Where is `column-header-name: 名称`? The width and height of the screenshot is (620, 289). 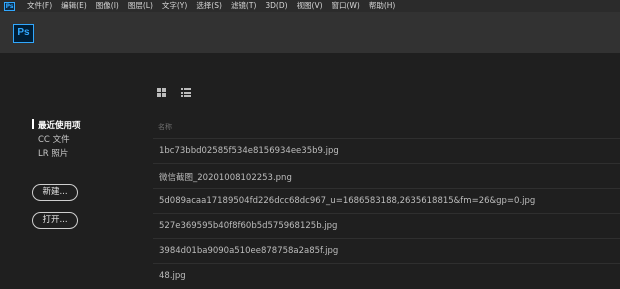
column-header-name: 名称 is located at coordinates (165, 127).